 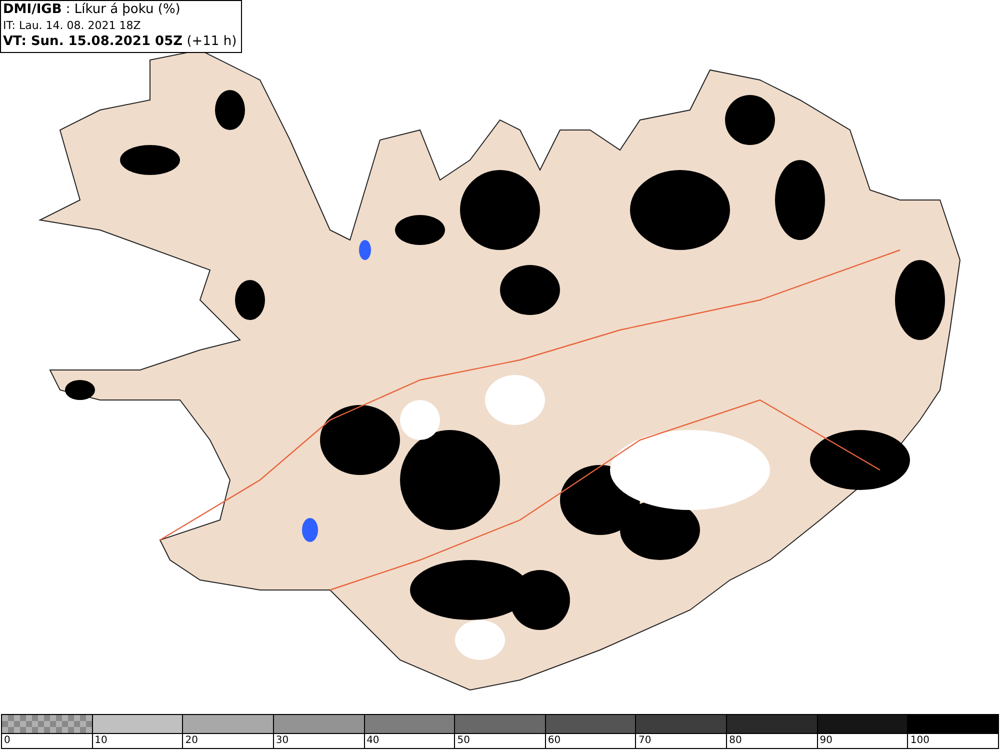 What do you see at coordinates (101, 740) in the screenshot?
I see `legend-label: 10` at bounding box center [101, 740].